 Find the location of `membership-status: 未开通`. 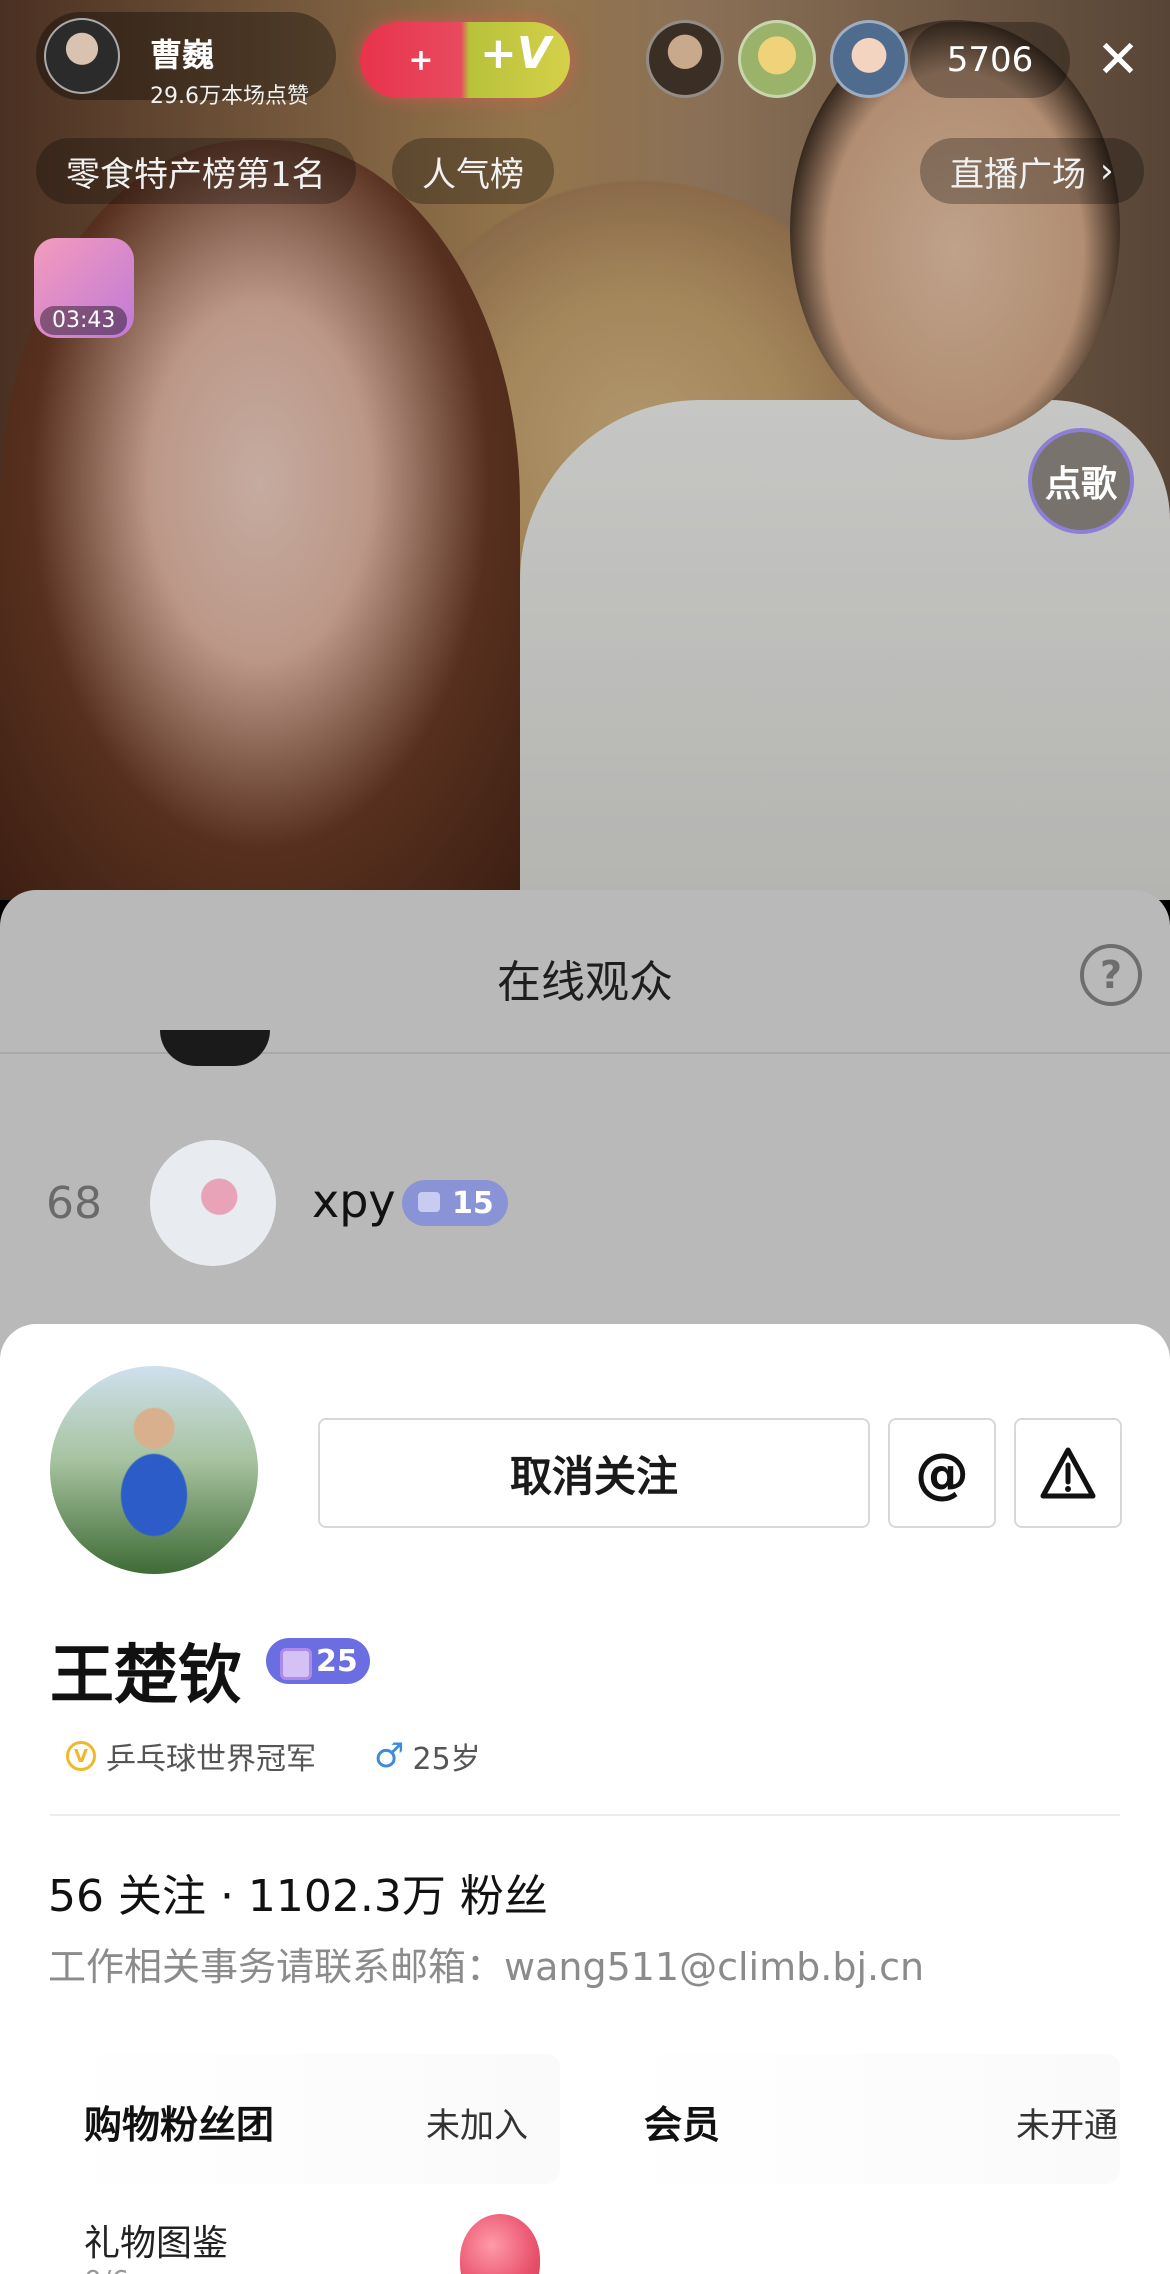

membership-status: 未开通 is located at coordinates (1067, 2126).